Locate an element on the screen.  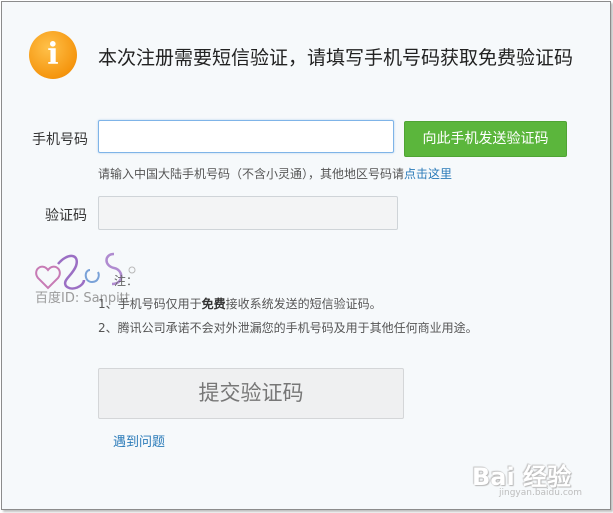
code-label: 验证码 is located at coordinates (66, 216).